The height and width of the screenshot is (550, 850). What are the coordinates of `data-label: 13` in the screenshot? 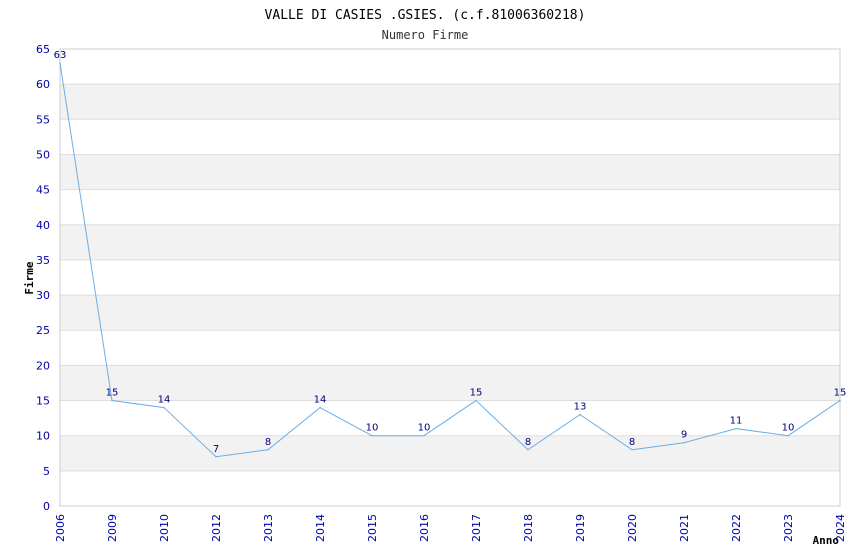 It's located at (580, 407).